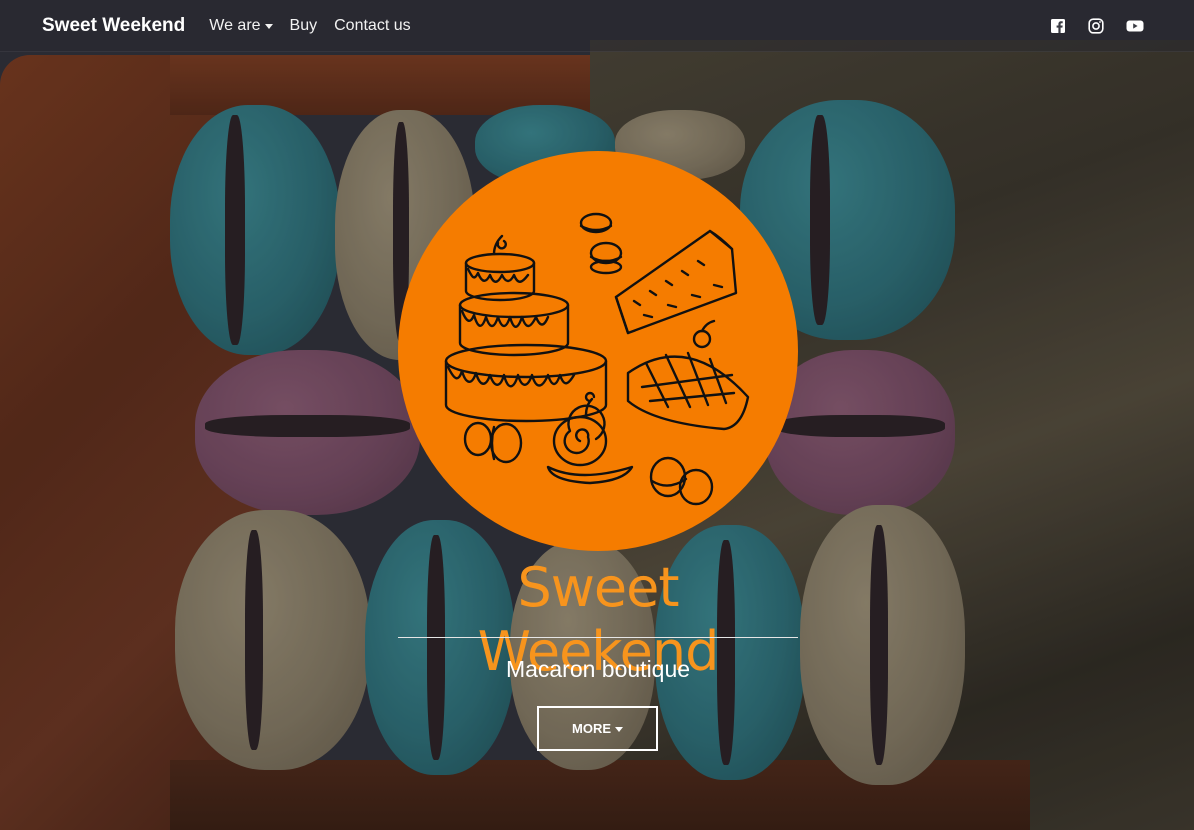 The image size is (1194, 830). I want to click on nav-item-contact-us: Contact us, so click(372, 26).